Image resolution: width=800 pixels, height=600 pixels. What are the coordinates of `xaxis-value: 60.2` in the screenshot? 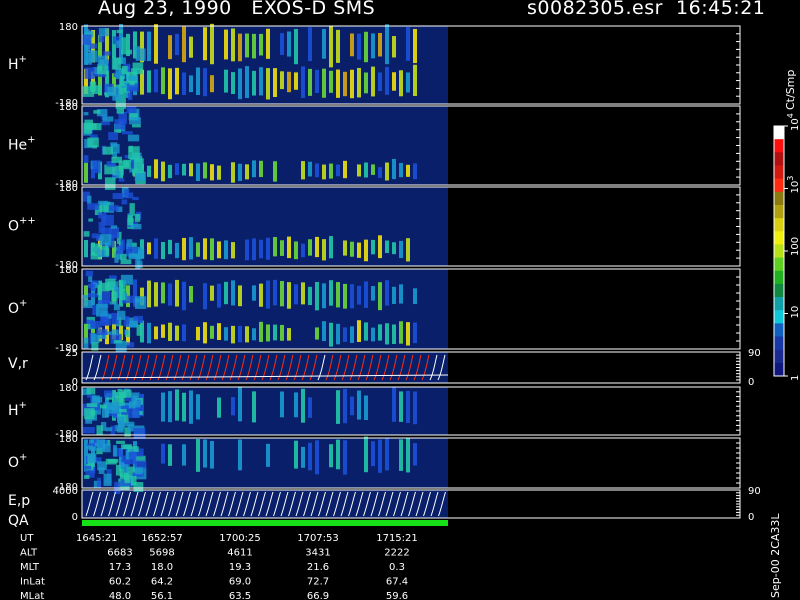 It's located at (120, 582).